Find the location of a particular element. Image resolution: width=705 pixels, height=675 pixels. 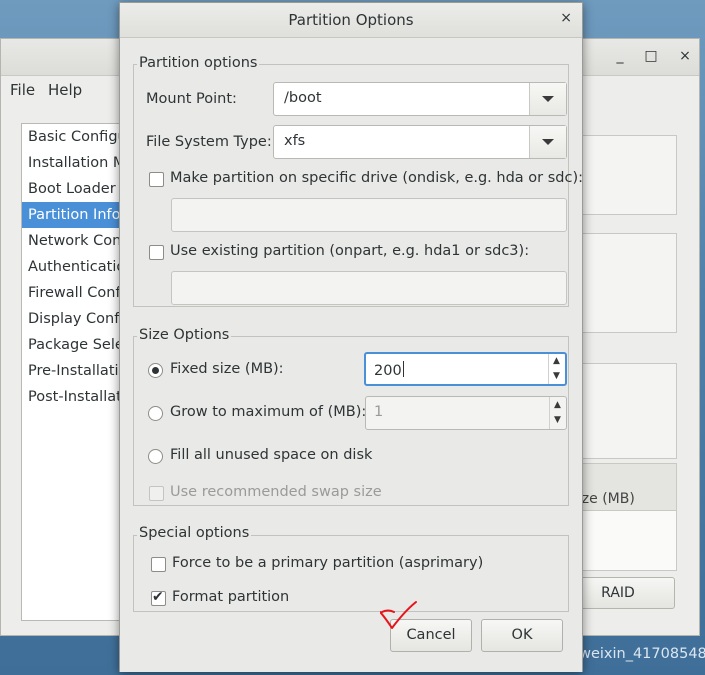

red-checkmark-annotation is located at coordinates (398, 615).